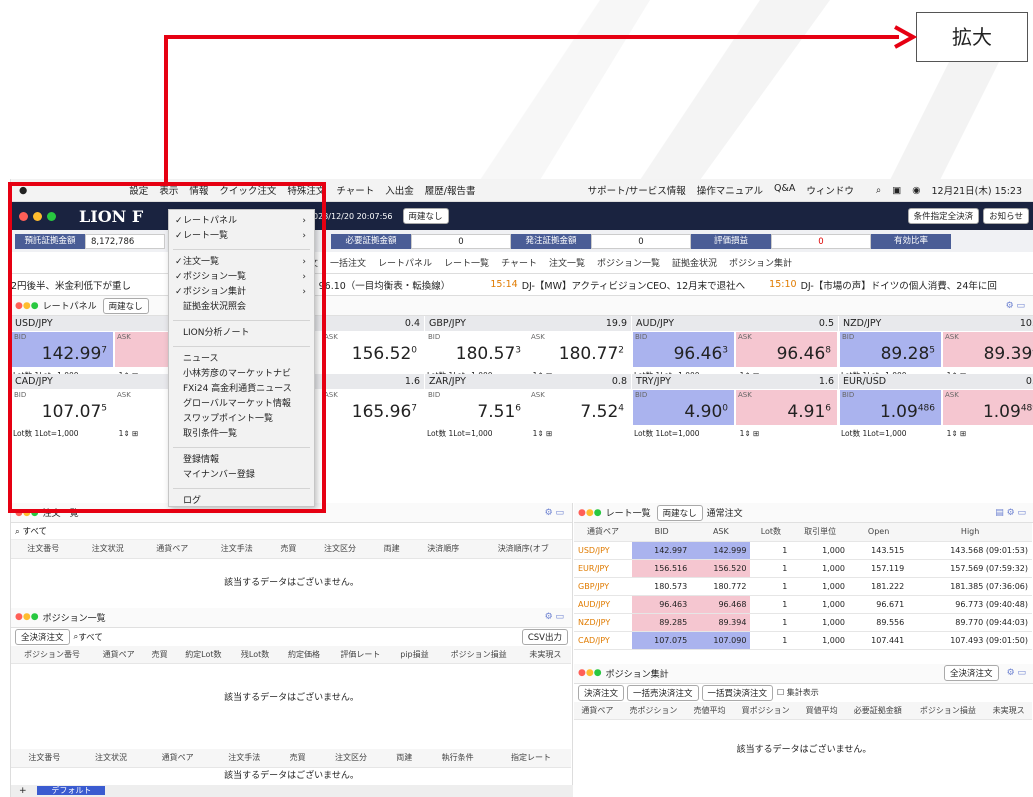  Describe the element at coordinates (405, 262) in the screenshot. I see `toolbar-item-2: レートパネル` at that location.